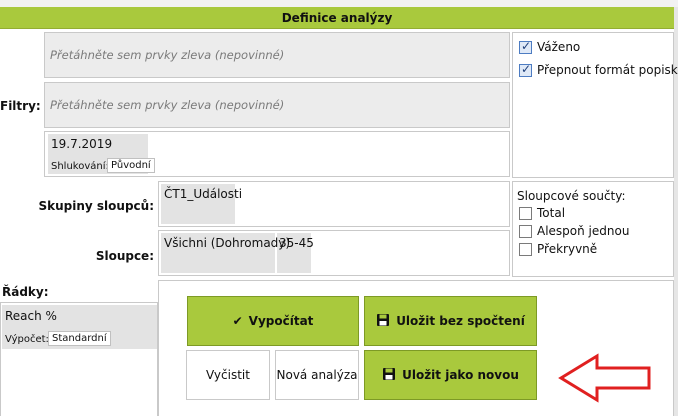  I want to click on column-value-2: 35-45, so click(296, 243).